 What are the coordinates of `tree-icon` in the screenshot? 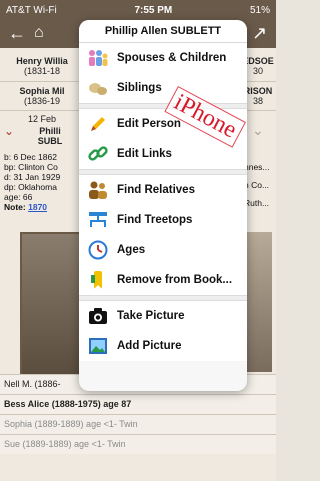 It's located at (98, 220).